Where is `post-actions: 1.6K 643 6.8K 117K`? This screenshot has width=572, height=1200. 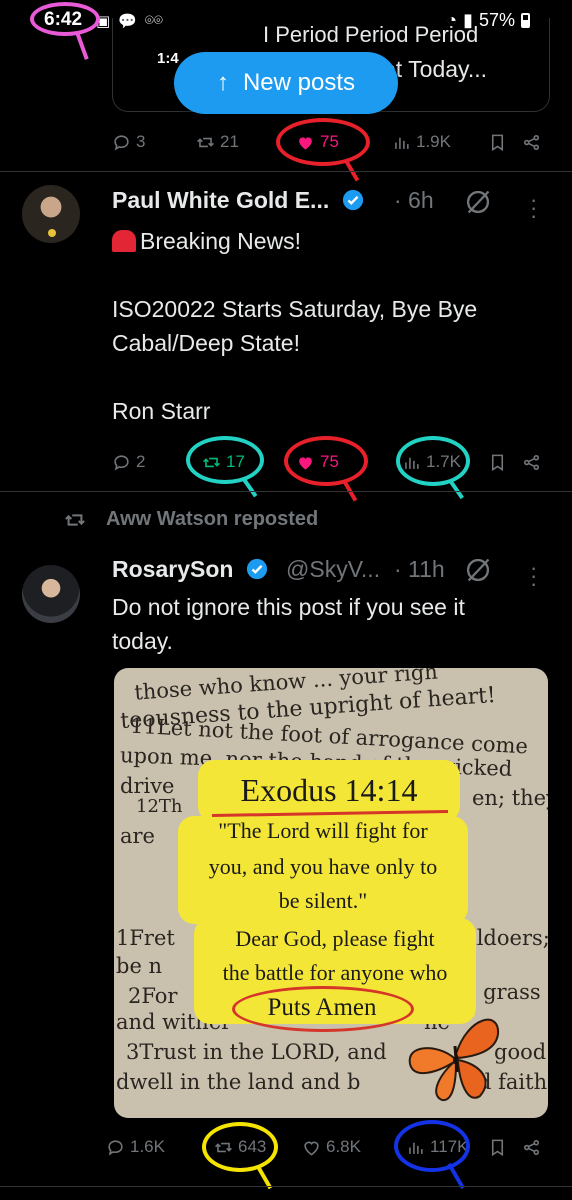 post-actions: 1.6K 643 6.8K 117K is located at coordinates (330, 1147).